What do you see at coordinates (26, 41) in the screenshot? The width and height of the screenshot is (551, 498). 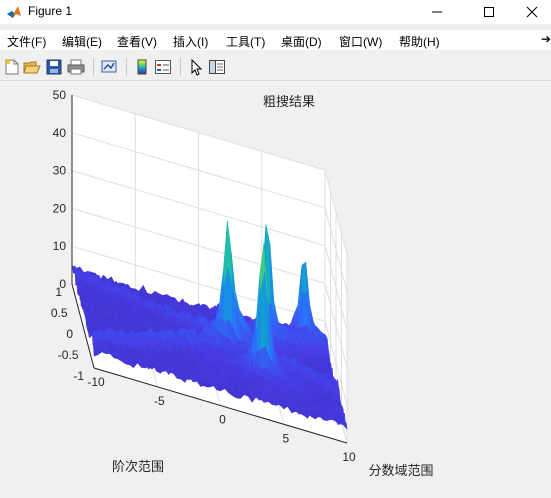 I see `menu-file: 文件(F)` at bounding box center [26, 41].